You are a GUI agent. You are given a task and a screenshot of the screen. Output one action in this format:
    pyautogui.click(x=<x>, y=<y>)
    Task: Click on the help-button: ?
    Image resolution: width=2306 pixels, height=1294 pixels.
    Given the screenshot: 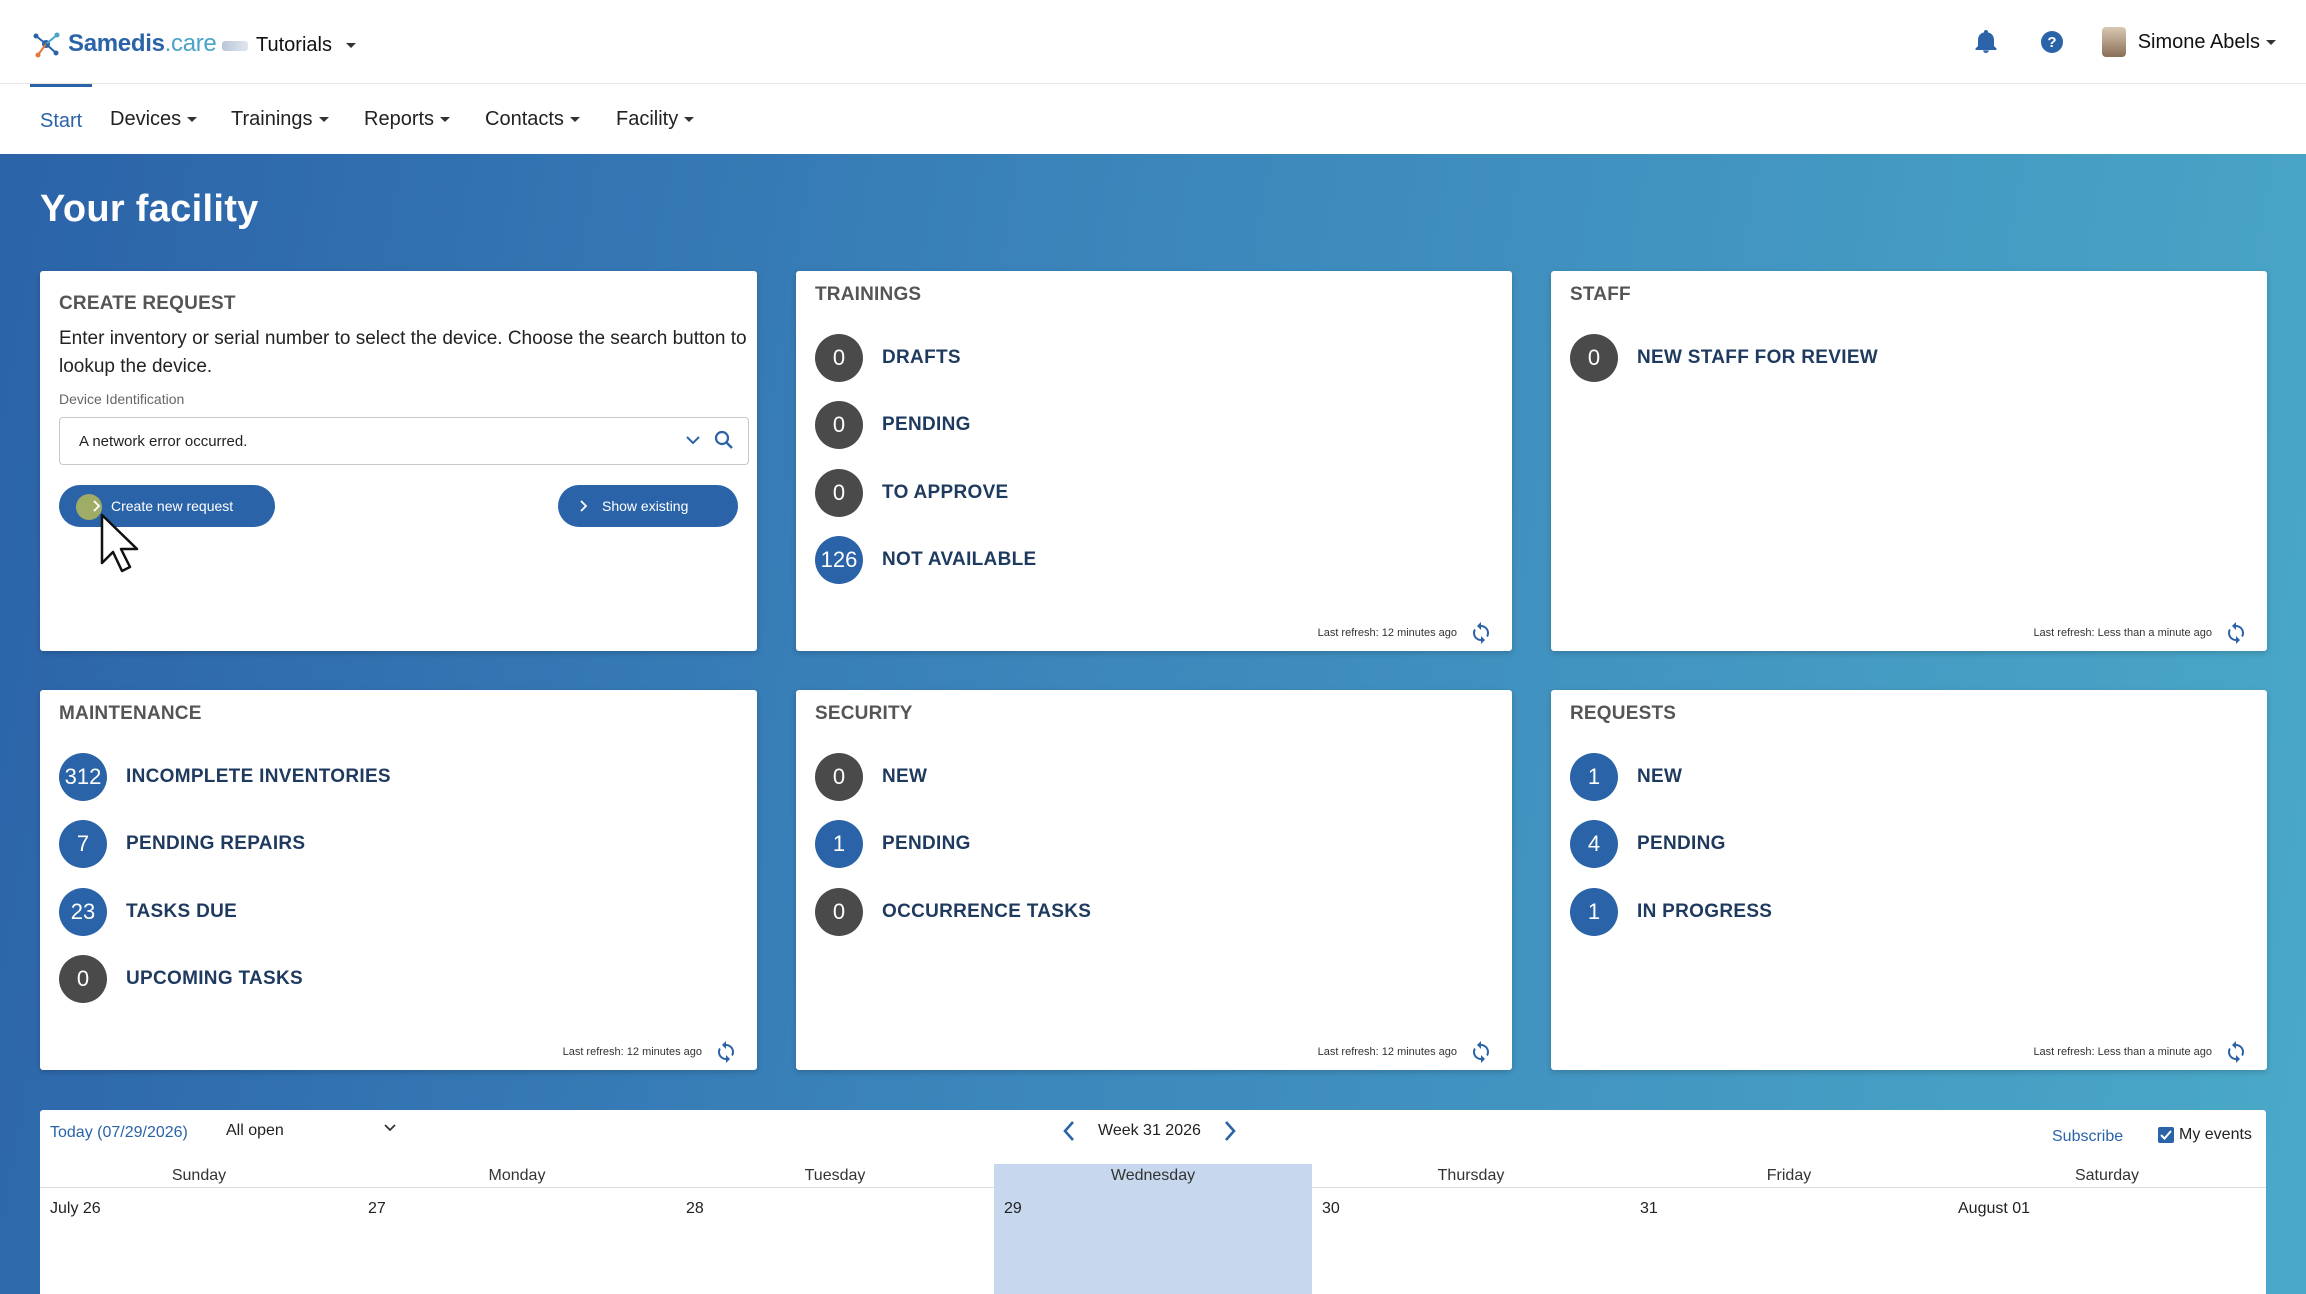 What is the action you would take?
    pyautogui.click(x=2052, y=42)
    